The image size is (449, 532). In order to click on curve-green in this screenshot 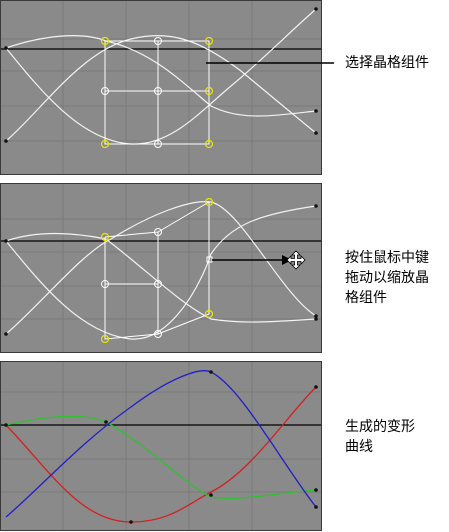, I will do `click(161, 457)`.